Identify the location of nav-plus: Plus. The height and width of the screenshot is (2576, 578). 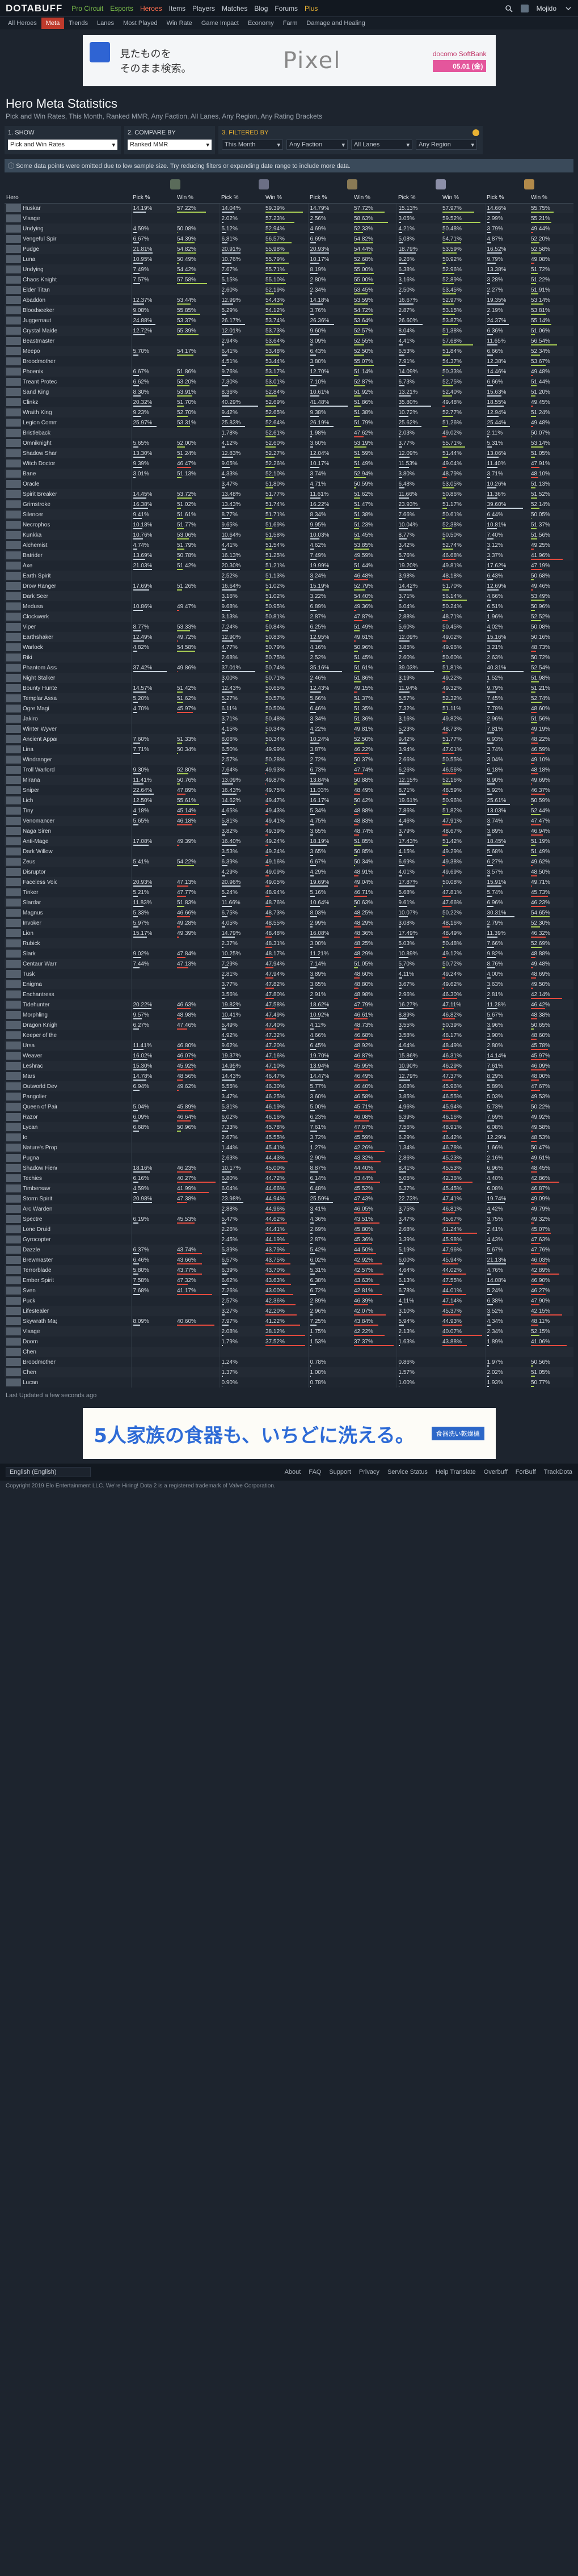
(311, 8).